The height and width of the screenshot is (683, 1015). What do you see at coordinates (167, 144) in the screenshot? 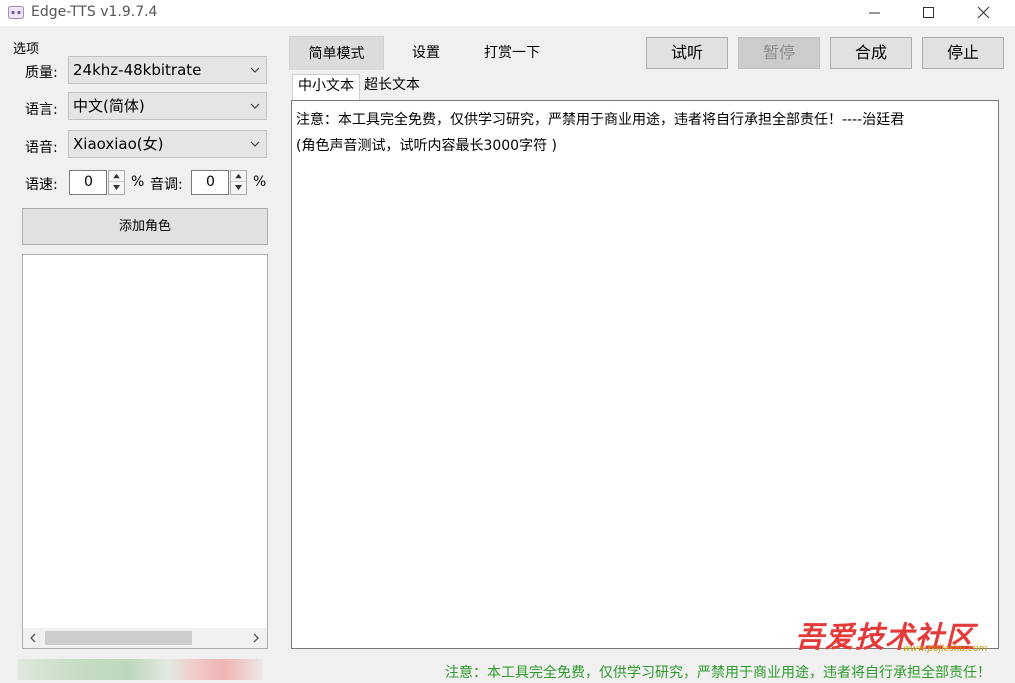
I see `voice-select: Xiaoxiao(女)` at bounding box center [167, 144].